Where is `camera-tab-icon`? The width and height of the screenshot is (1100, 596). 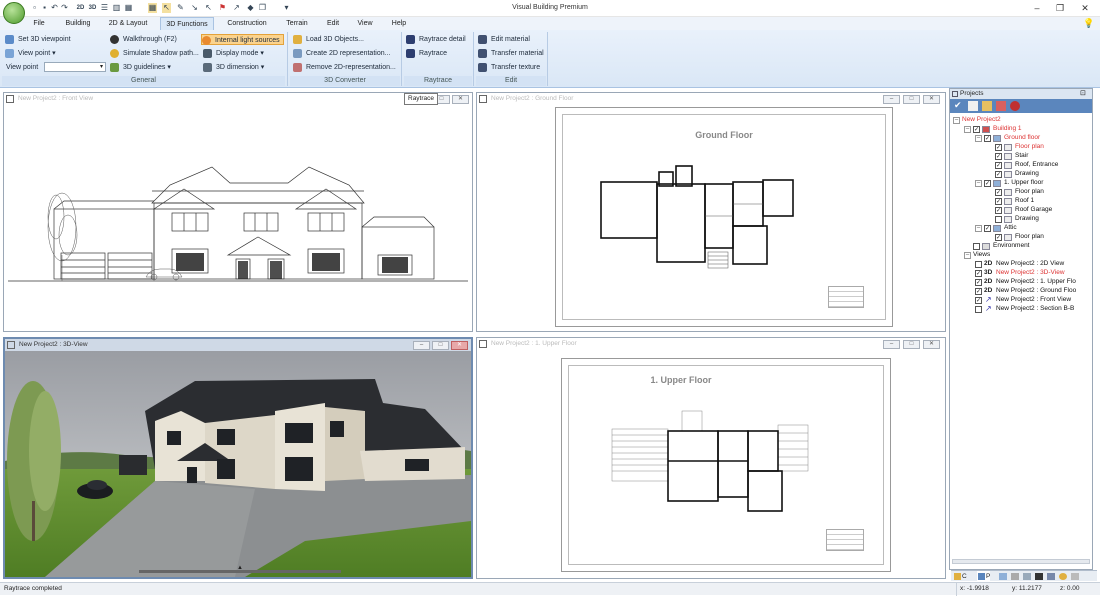 camera-tab-icon is located at coordinates (1039, 576).